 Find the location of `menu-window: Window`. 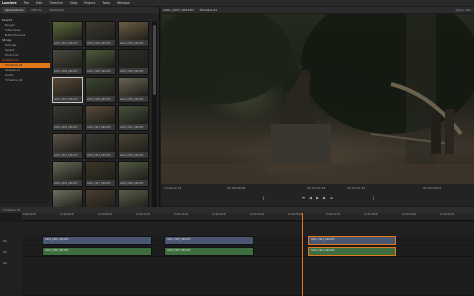

menu-window: Window is located at coordinates (123, 3).